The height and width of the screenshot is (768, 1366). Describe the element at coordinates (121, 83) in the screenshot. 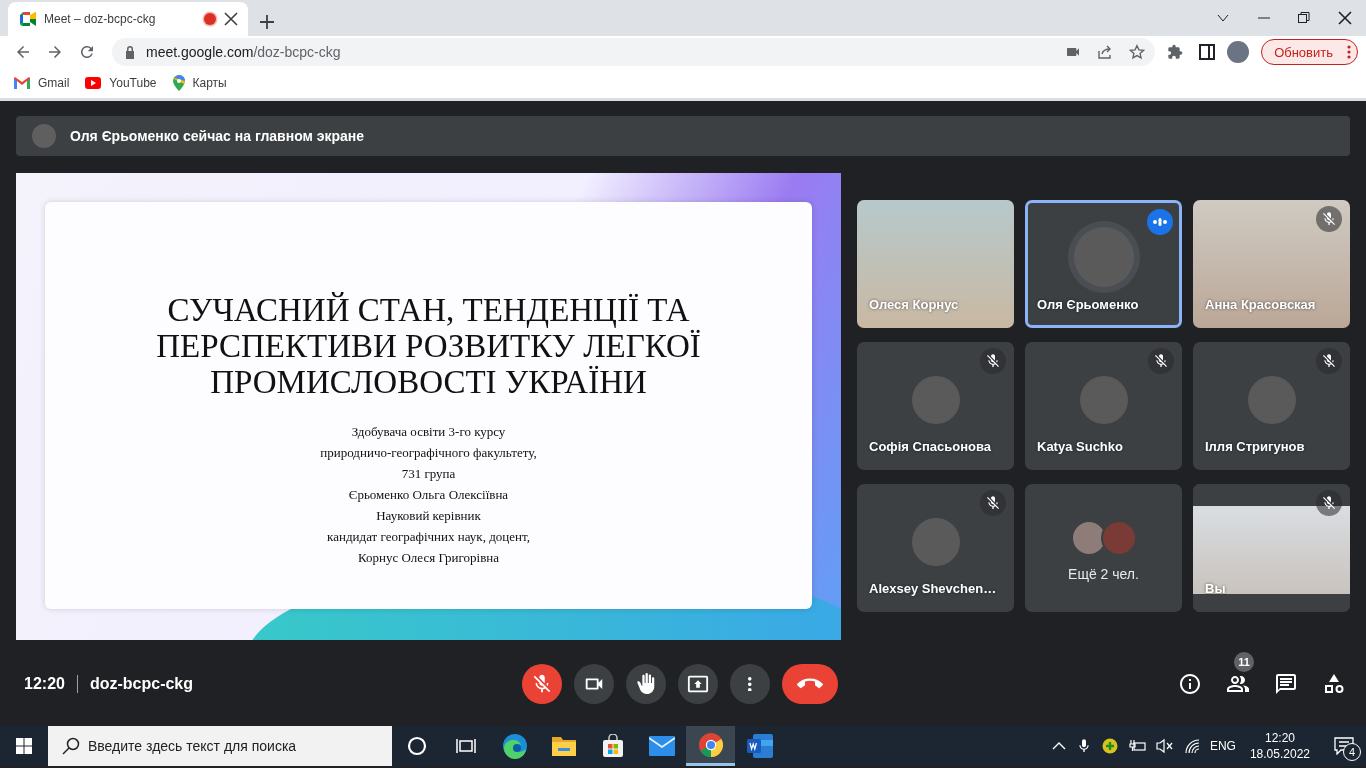

I see `bookmark: YouTube` at that location.